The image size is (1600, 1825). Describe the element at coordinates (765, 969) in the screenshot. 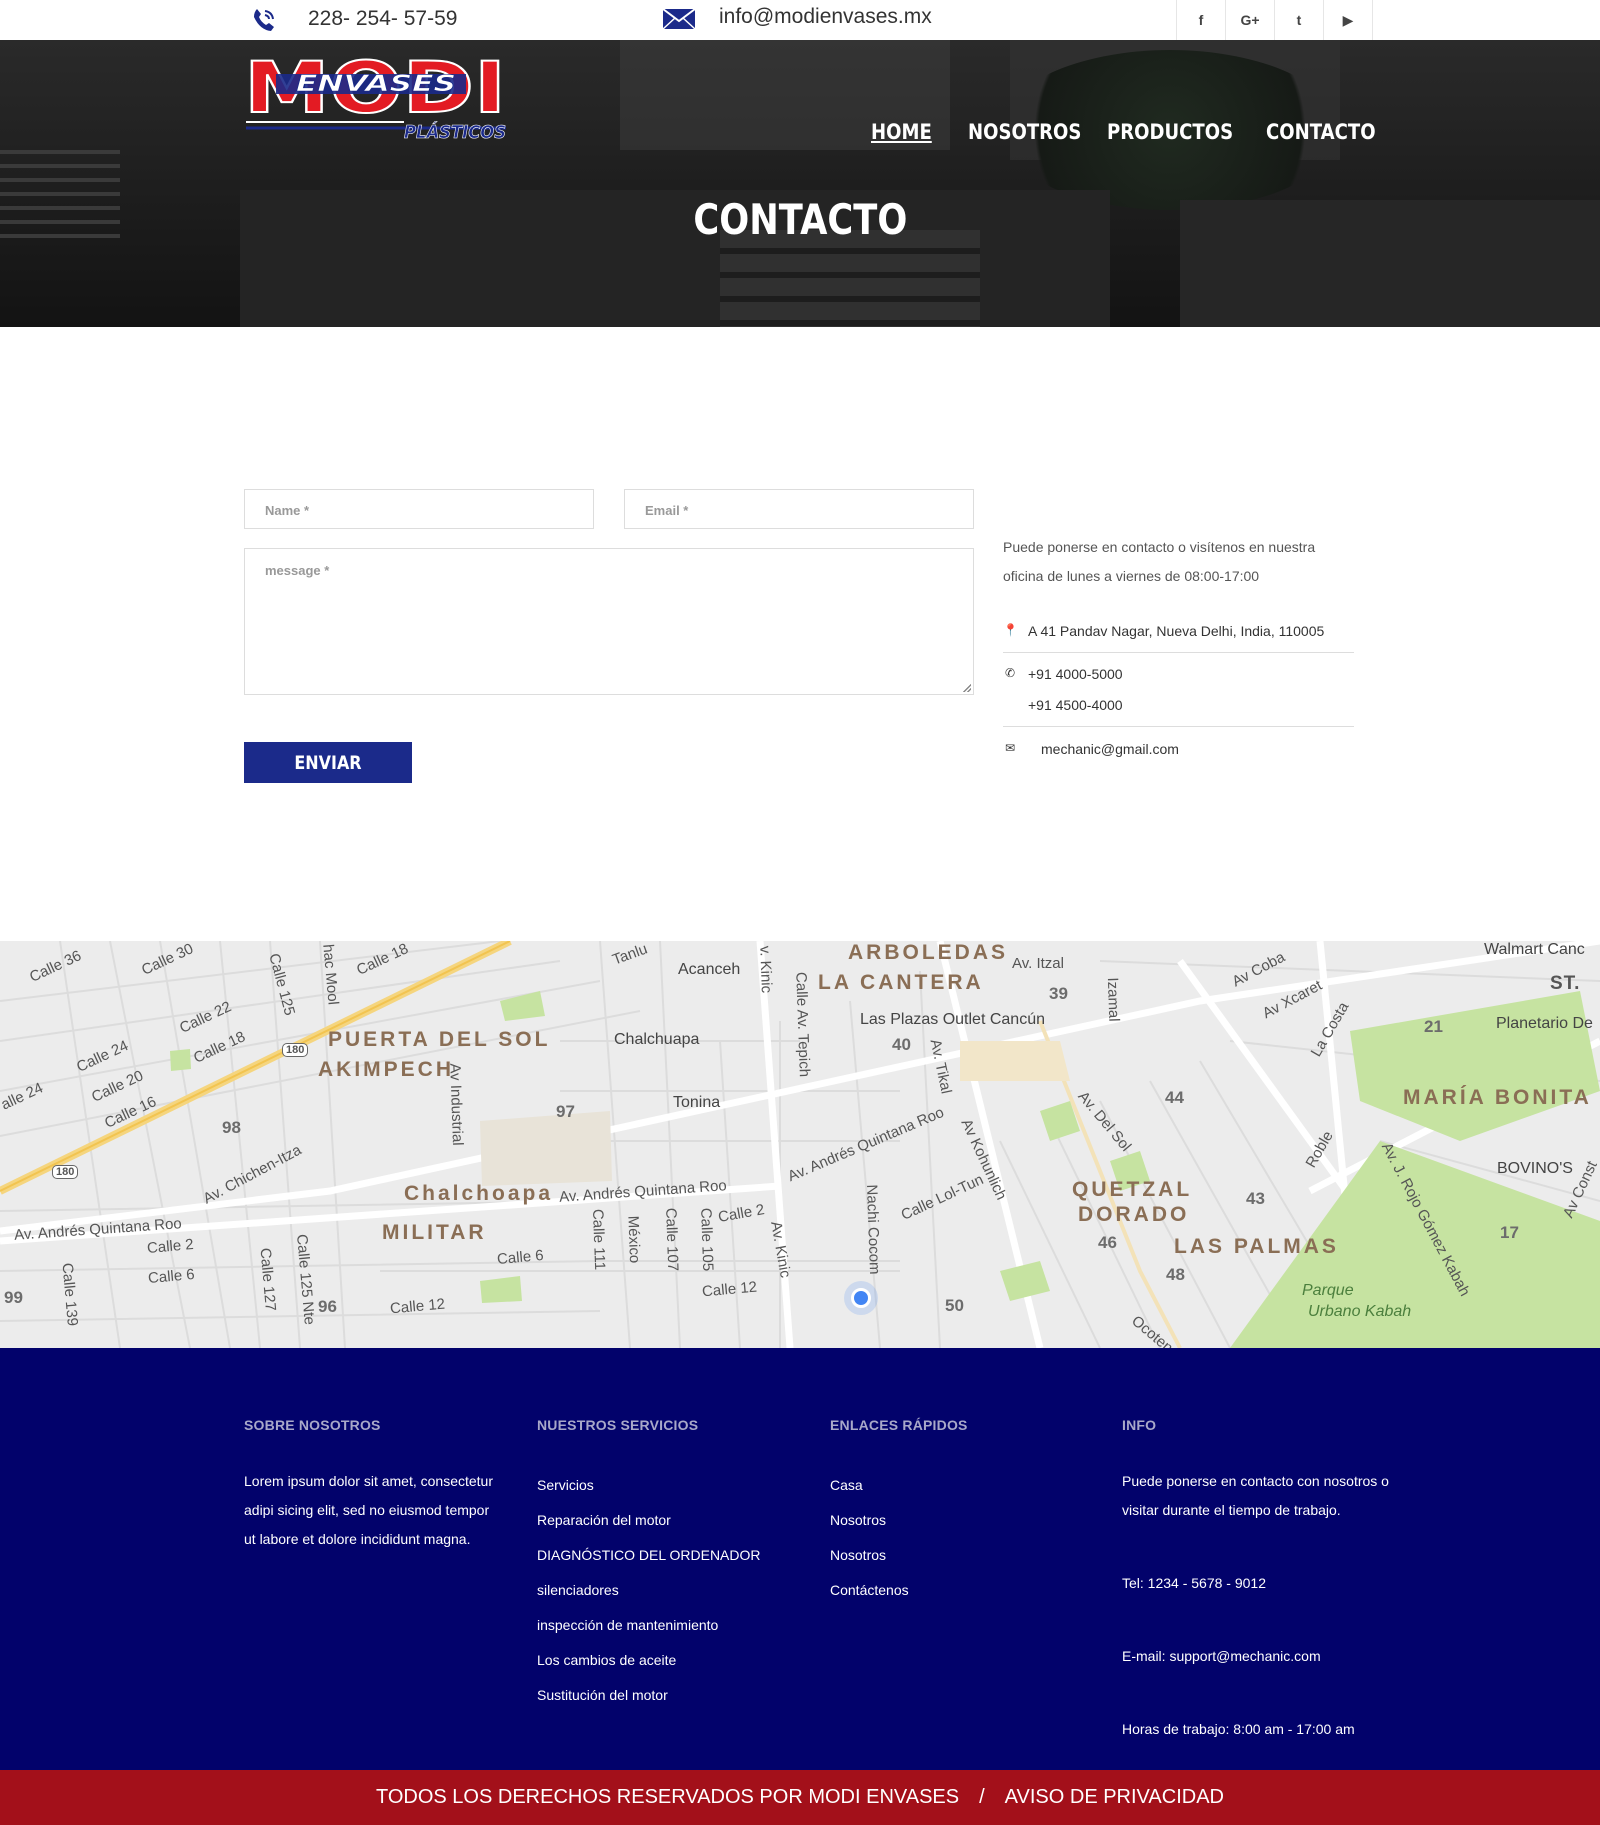

I see `map-label: v. Kinic` at that location.